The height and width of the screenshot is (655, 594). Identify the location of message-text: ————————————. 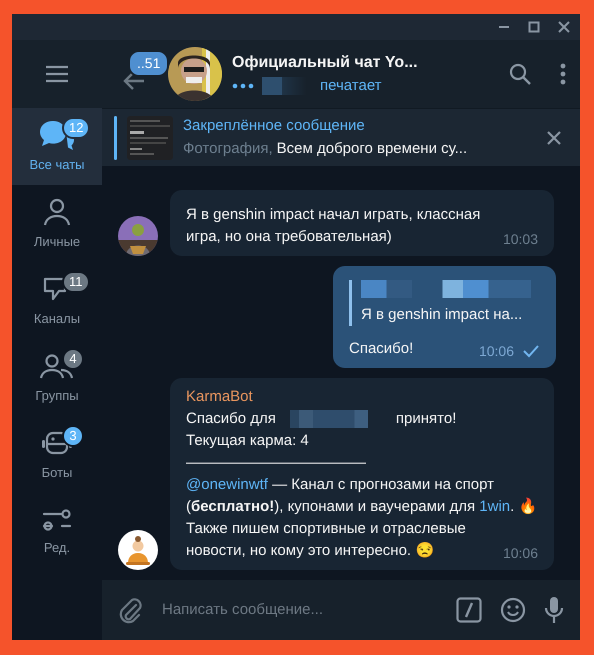
(276, 463).